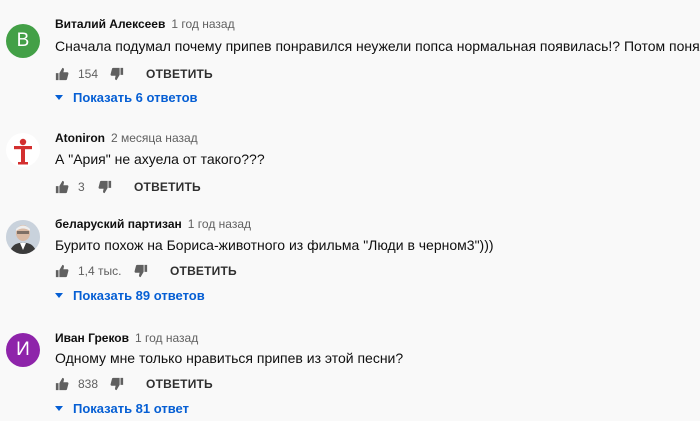 This screenshot has height=421, width=700. Describe the element at coordinates (81, 187) in the screenshot. I see `like-count: 3` at that location.